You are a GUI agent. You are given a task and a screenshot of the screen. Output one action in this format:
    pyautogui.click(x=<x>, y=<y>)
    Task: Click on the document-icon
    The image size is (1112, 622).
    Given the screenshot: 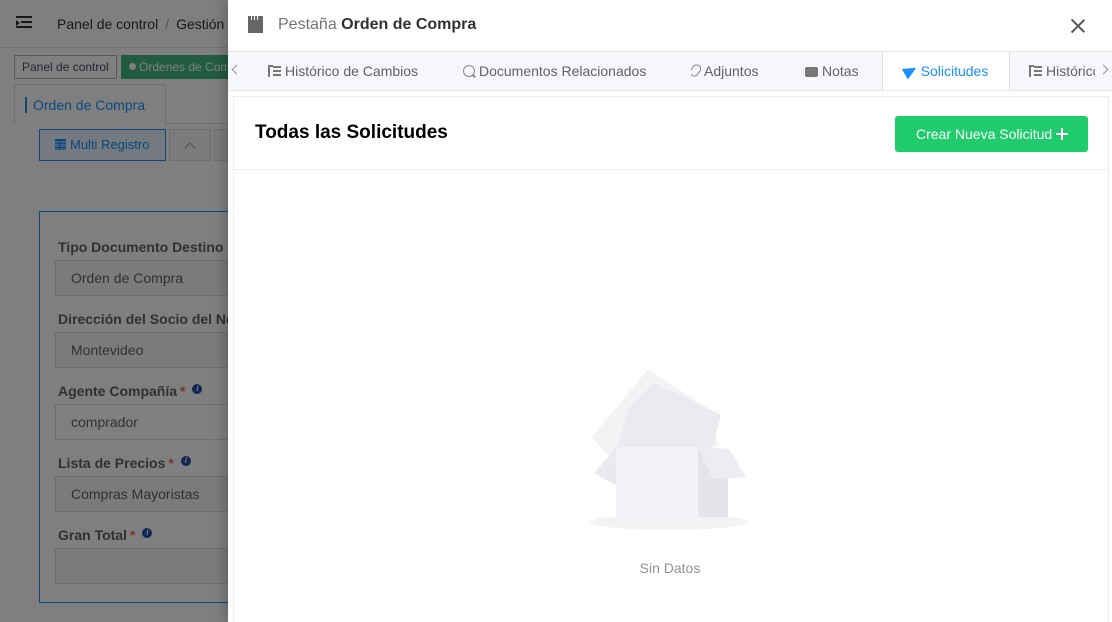 What is the action you would take?
    pyautogui.click(x=255, y=24)
    